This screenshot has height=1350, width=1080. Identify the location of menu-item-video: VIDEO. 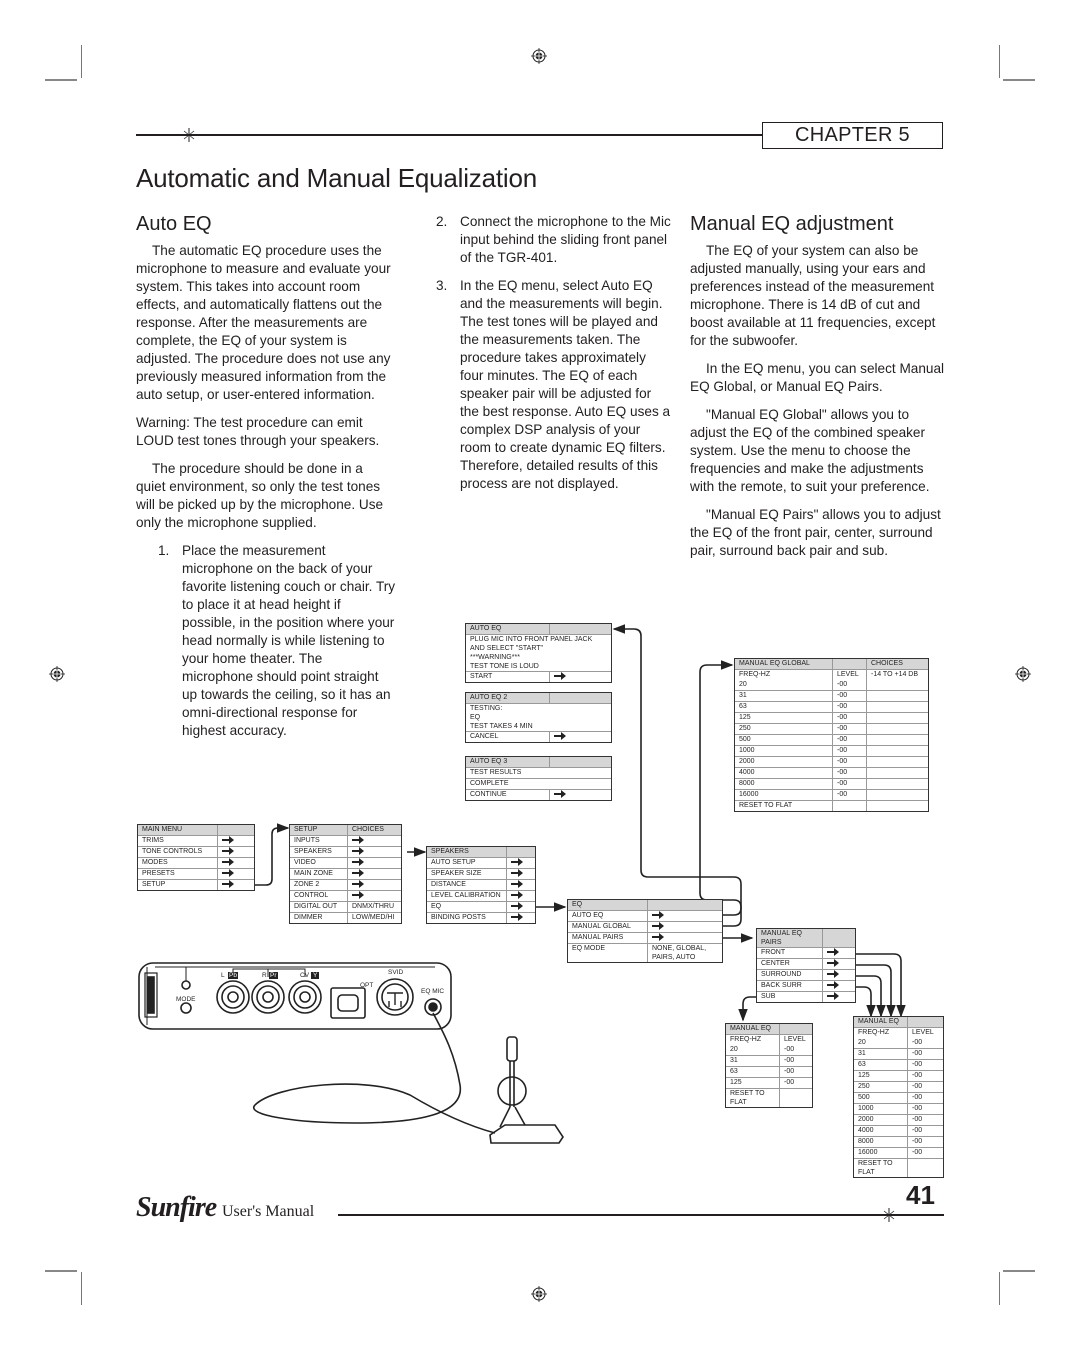
(345, 862).